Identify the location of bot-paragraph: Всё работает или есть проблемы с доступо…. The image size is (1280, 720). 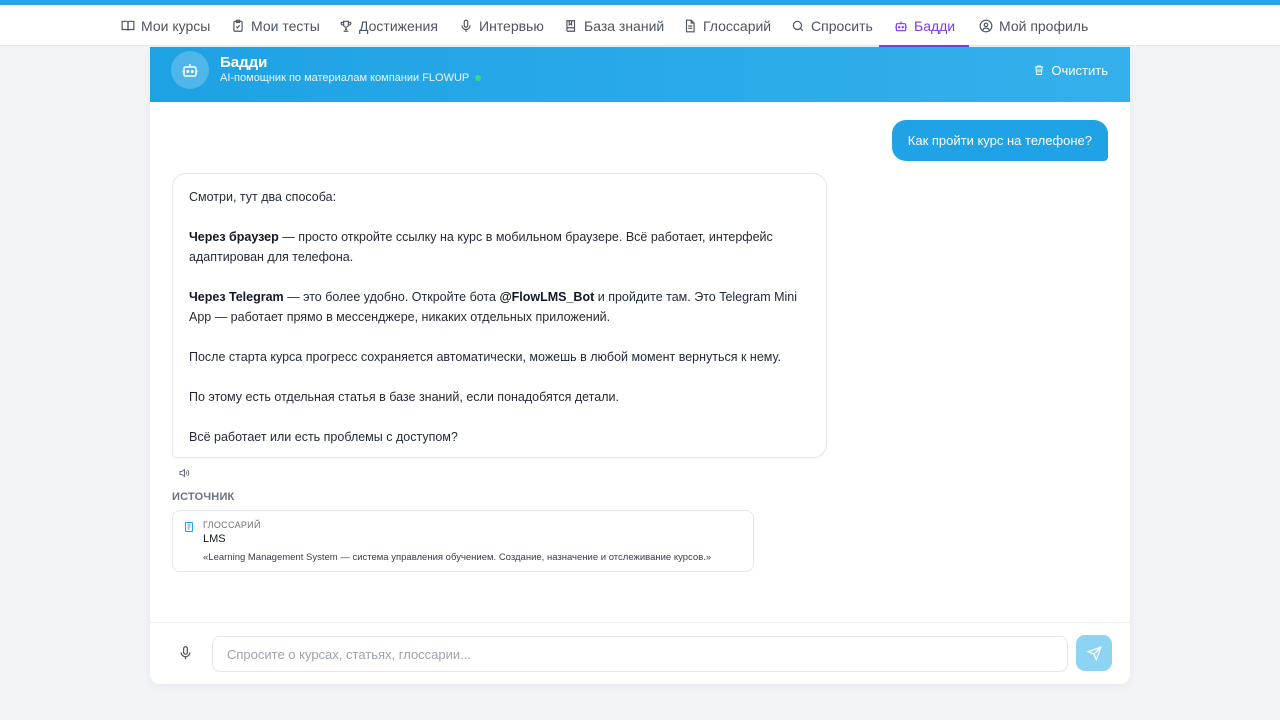
(323, 437).